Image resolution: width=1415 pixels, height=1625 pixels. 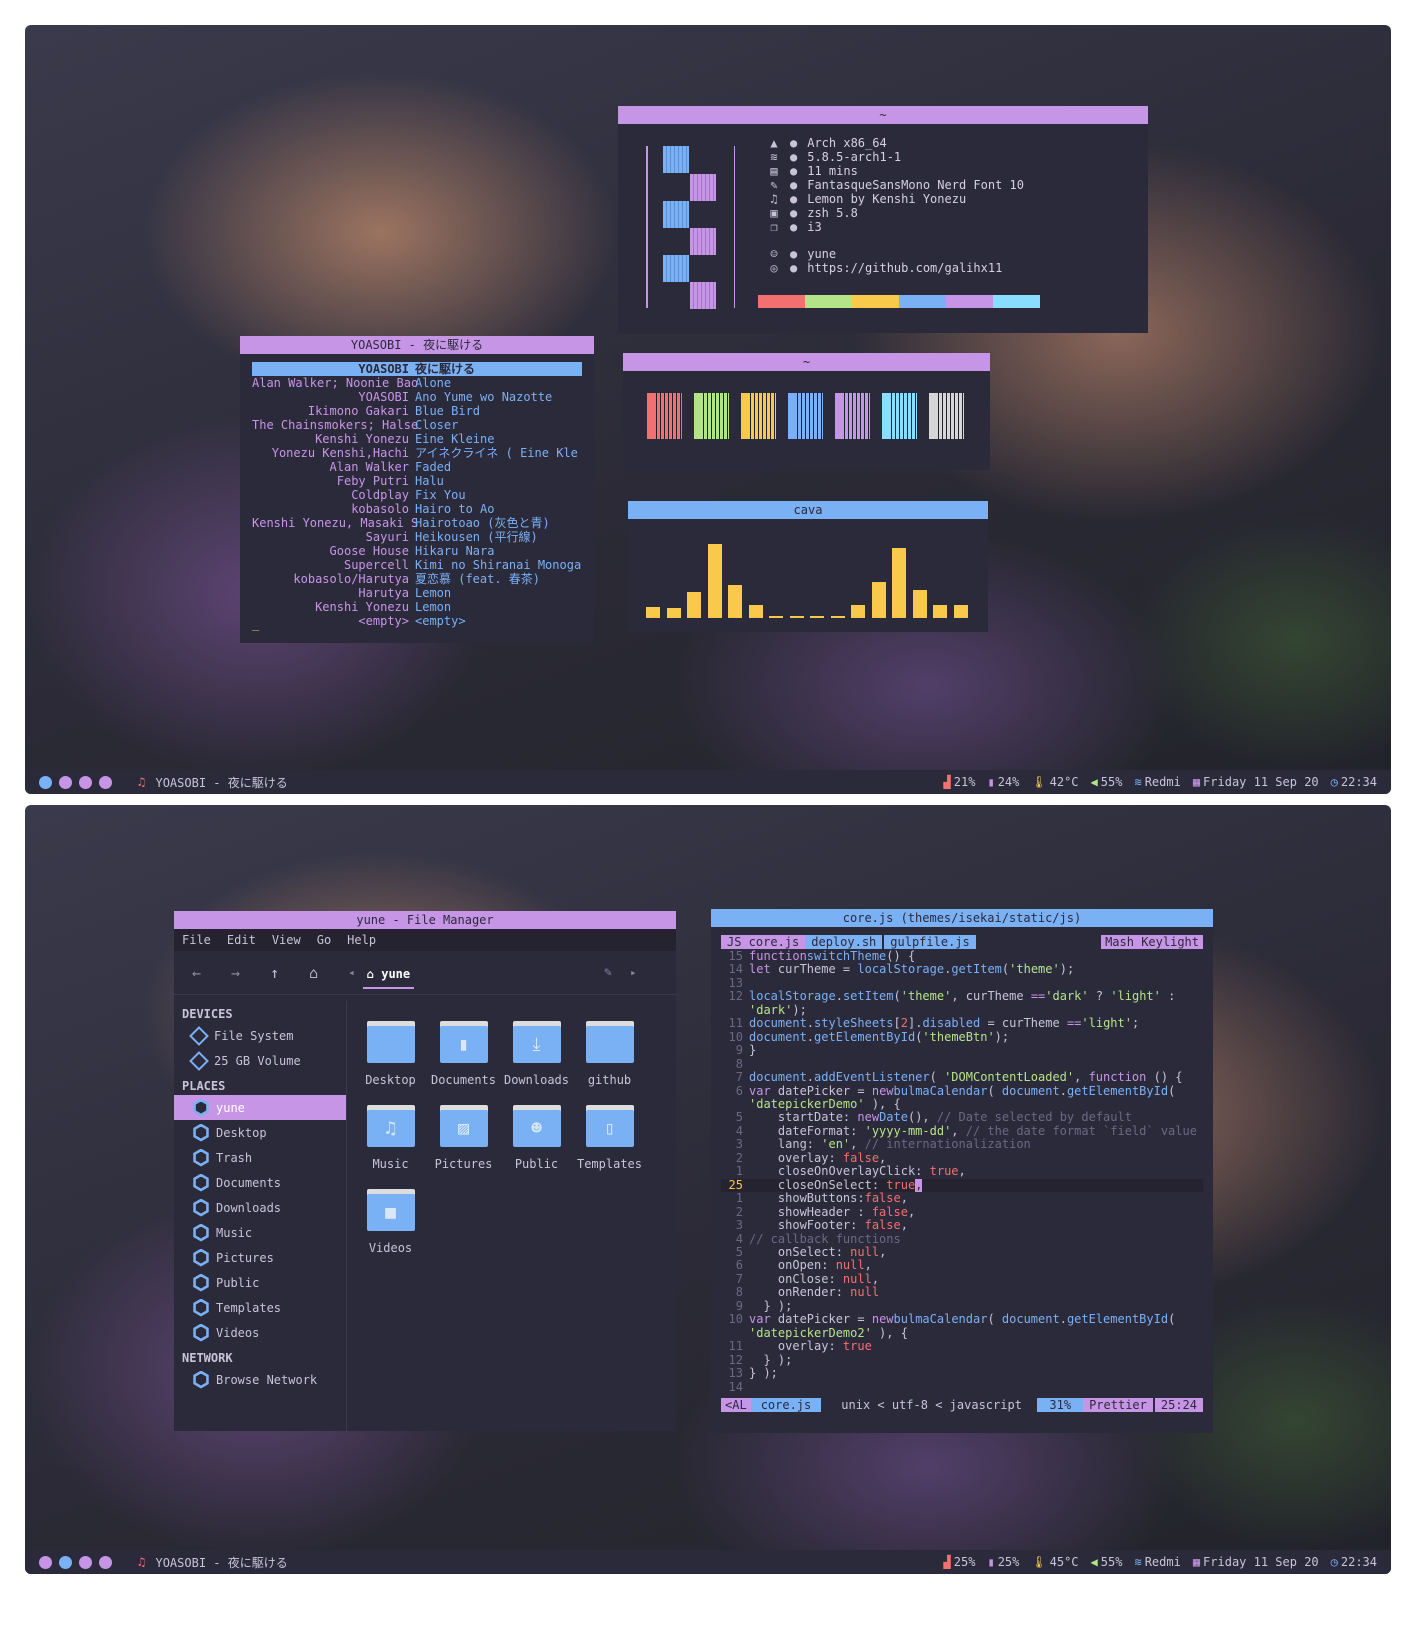 I want to click on home-icon: ⌂, so click(x=313, y=973).